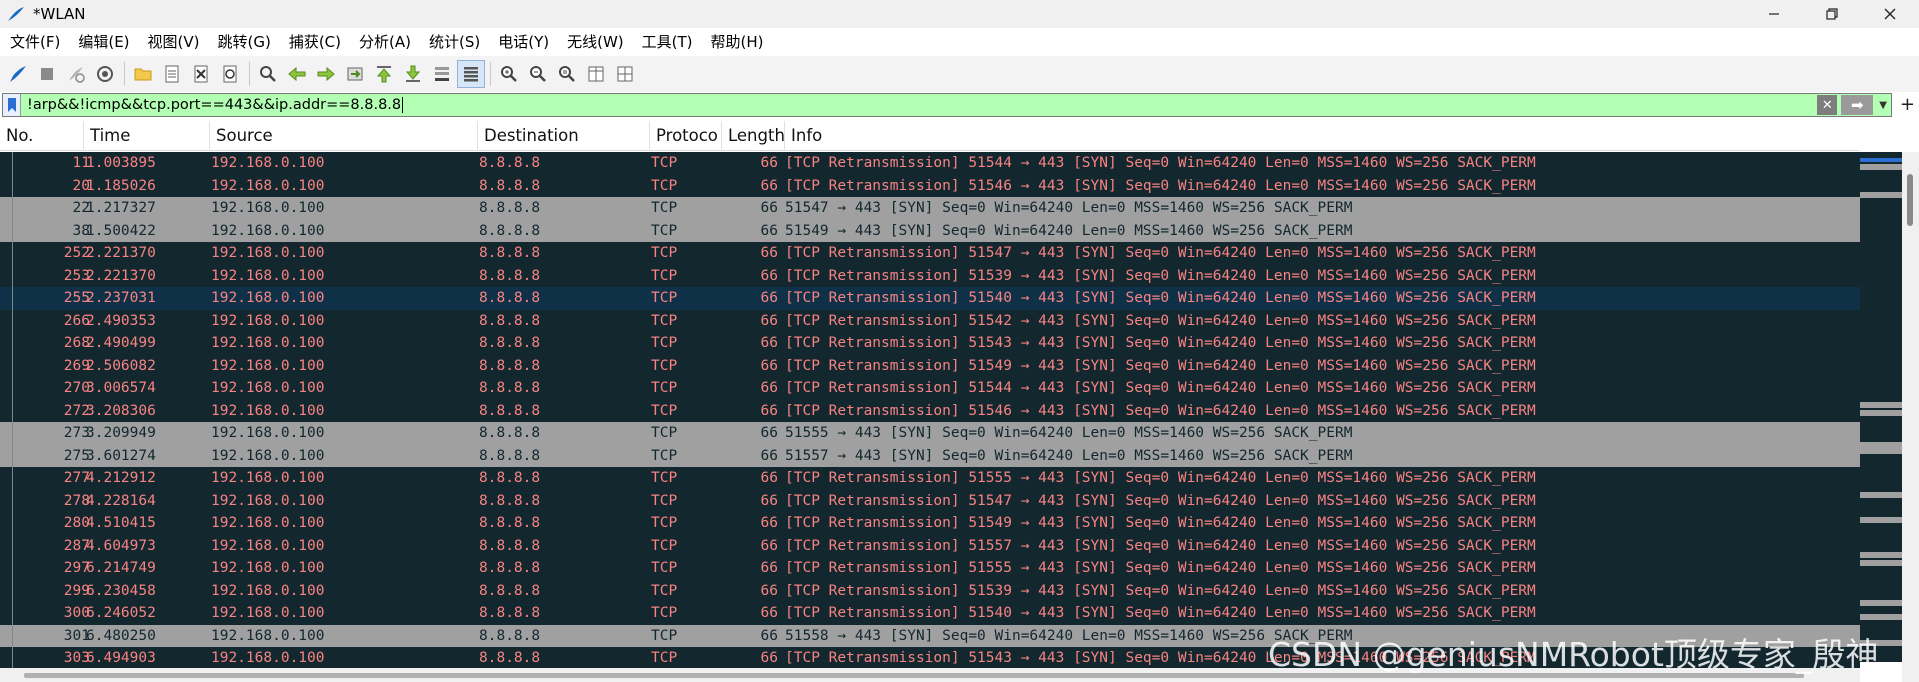  I want to click on restart-capture-button, so click(76, 74).